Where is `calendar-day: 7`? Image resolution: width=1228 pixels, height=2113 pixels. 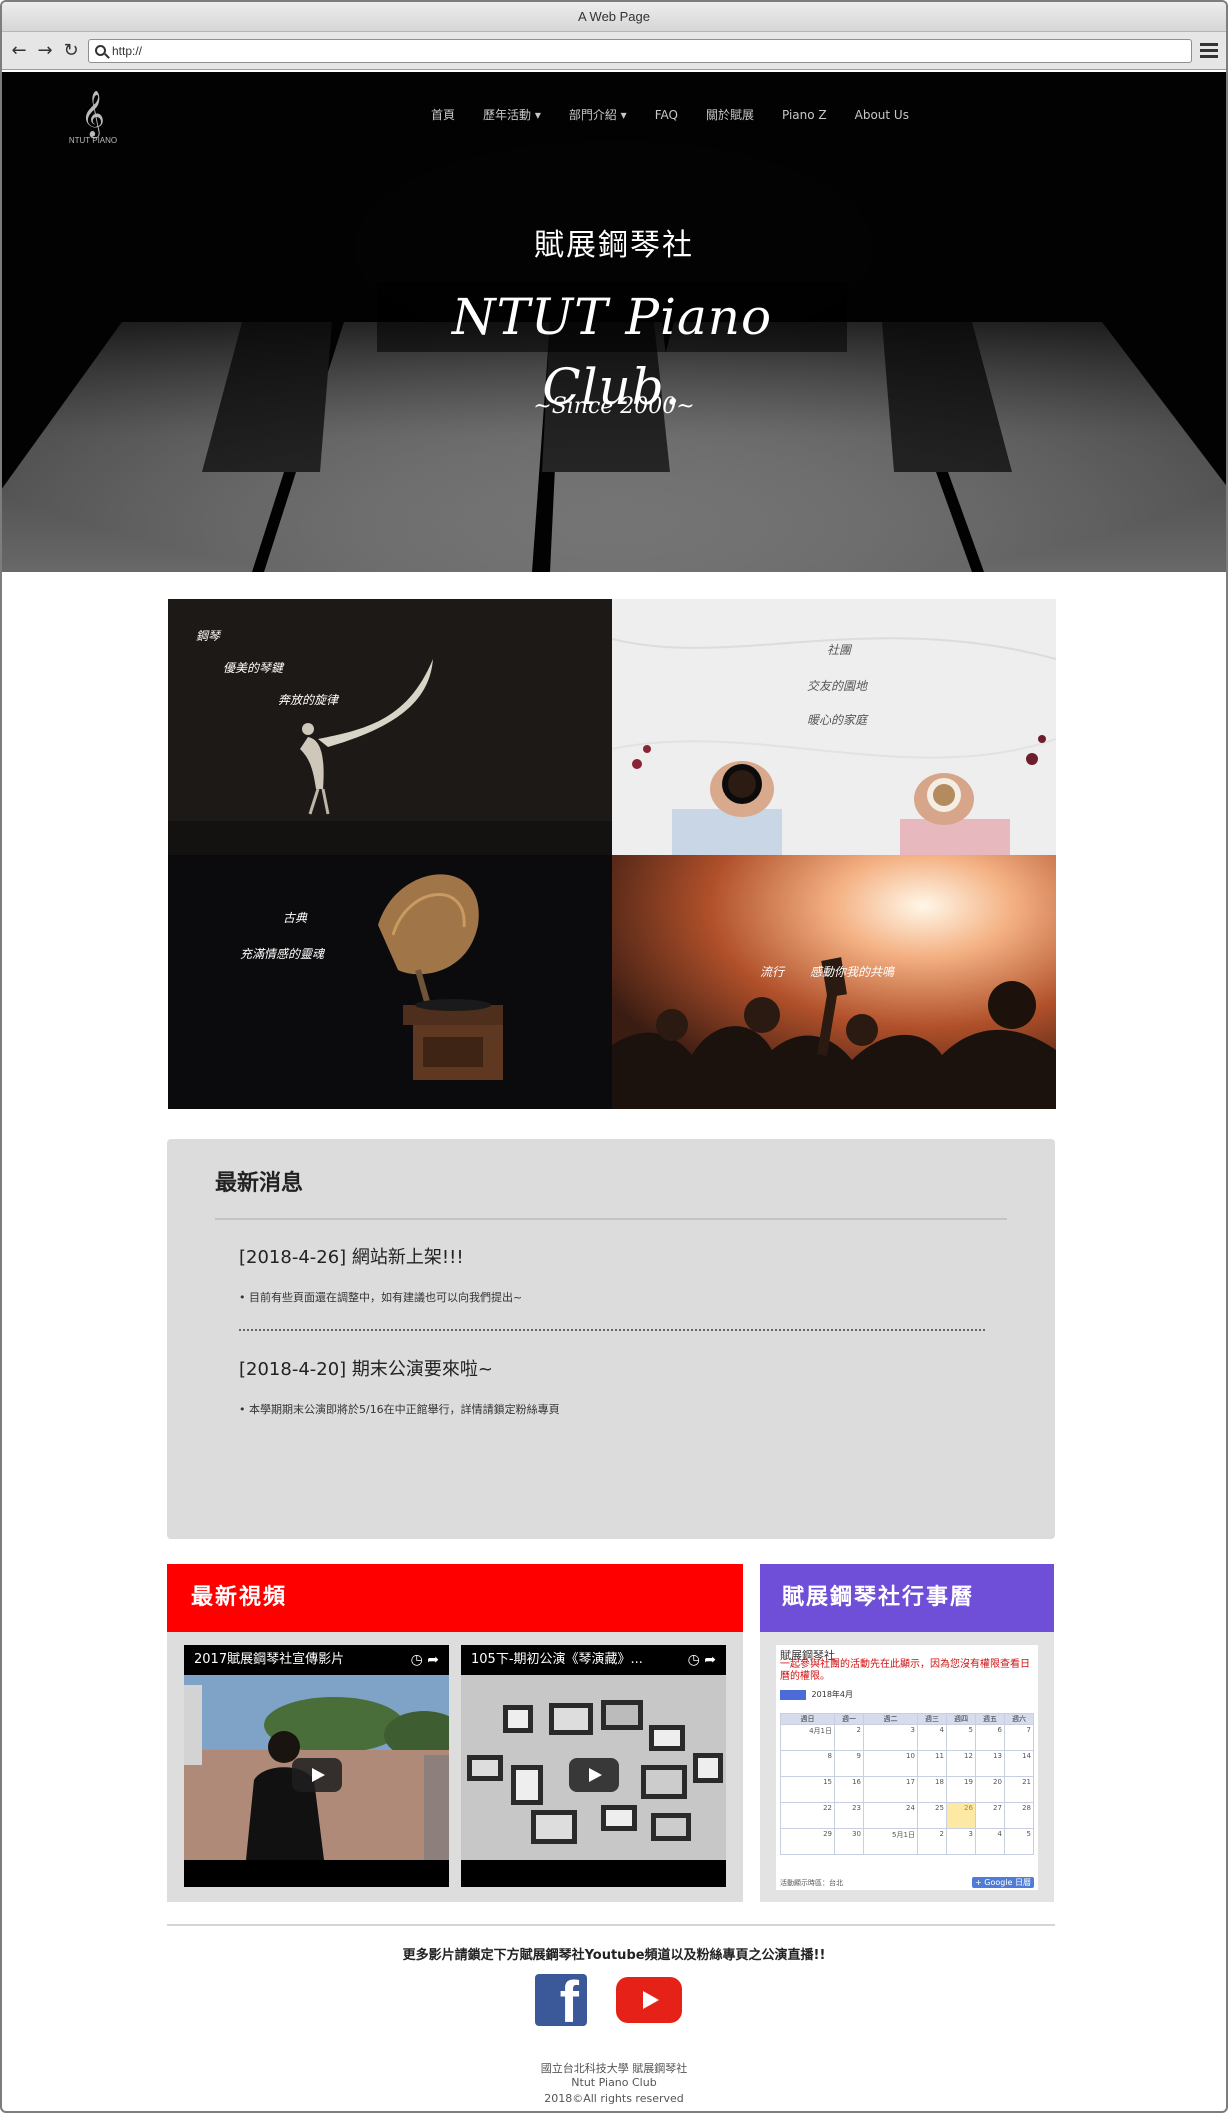
calendar-day: 7 is located at coordinates (1019, 1737).